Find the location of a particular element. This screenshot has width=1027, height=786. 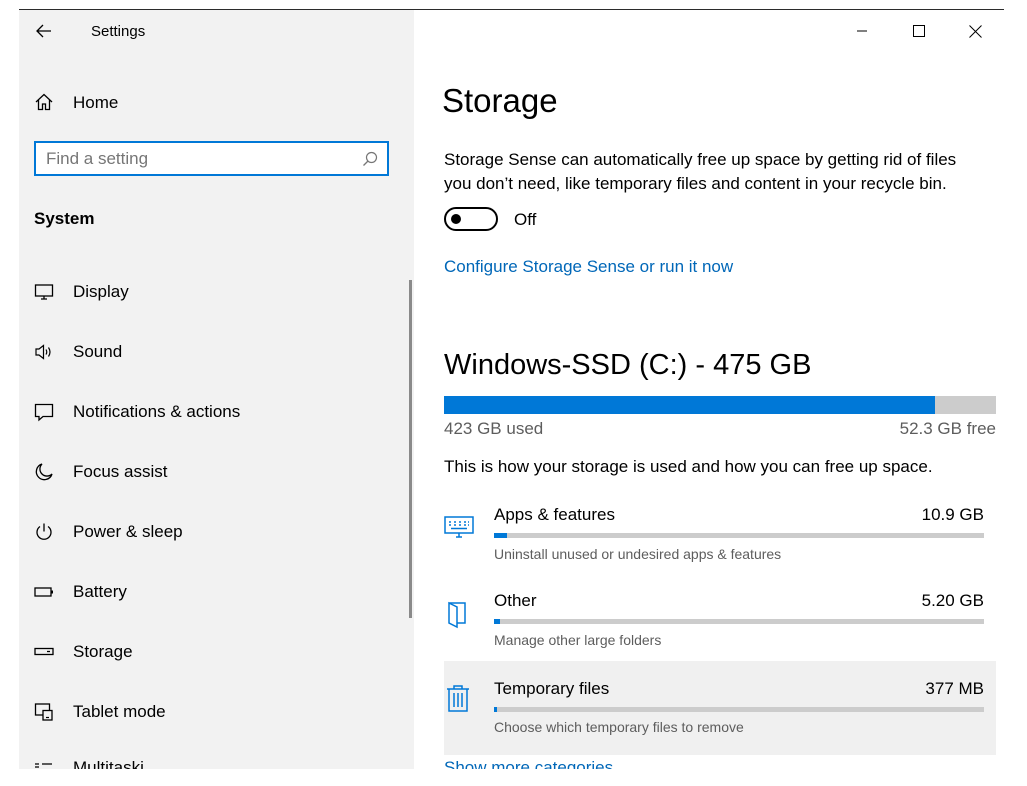

category-other: Other 5.20 GB Manage other large folders is located at coordinates (720, 624).